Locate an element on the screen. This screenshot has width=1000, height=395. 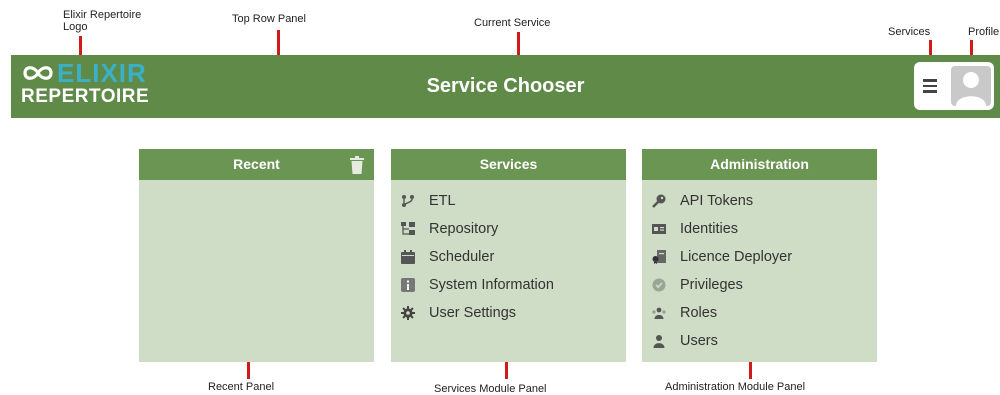
callout-profile: Profile is located at coordinates (984, 32).